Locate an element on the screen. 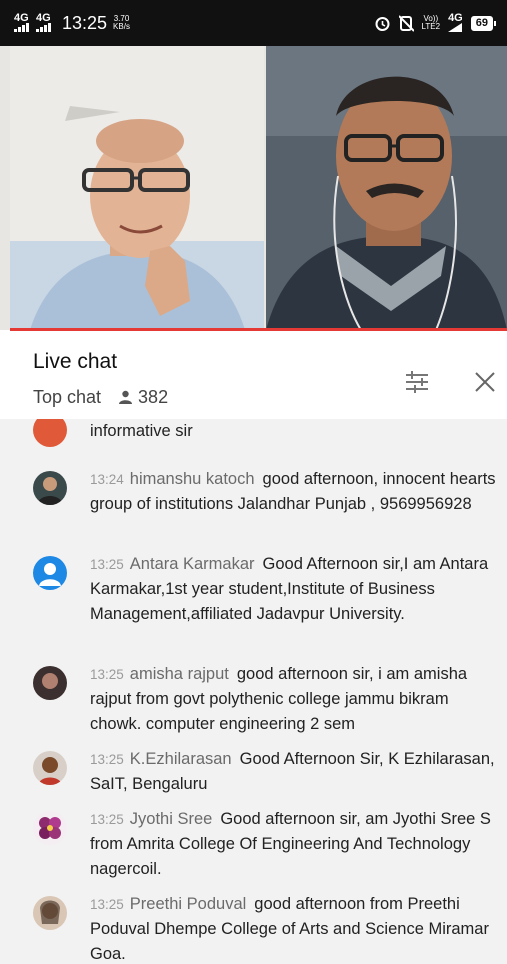  chat-close-button is located at coordinates (485, 382).